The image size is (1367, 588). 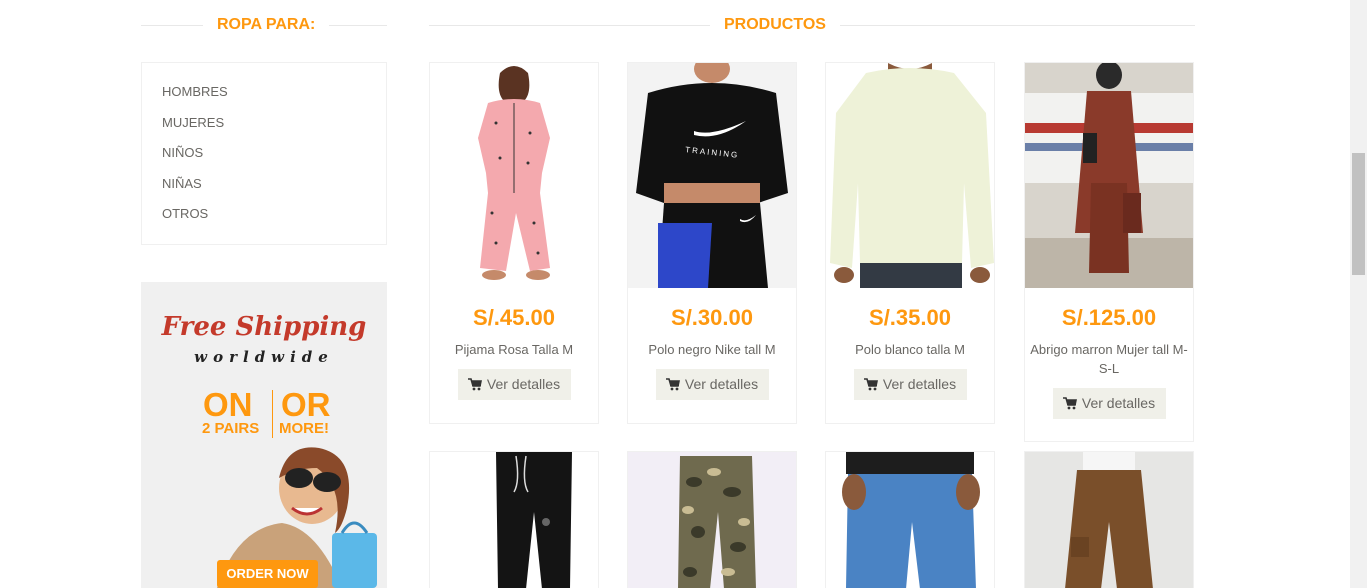 I want to click on product-price: S/.30.00, so click(x=712, y=317).